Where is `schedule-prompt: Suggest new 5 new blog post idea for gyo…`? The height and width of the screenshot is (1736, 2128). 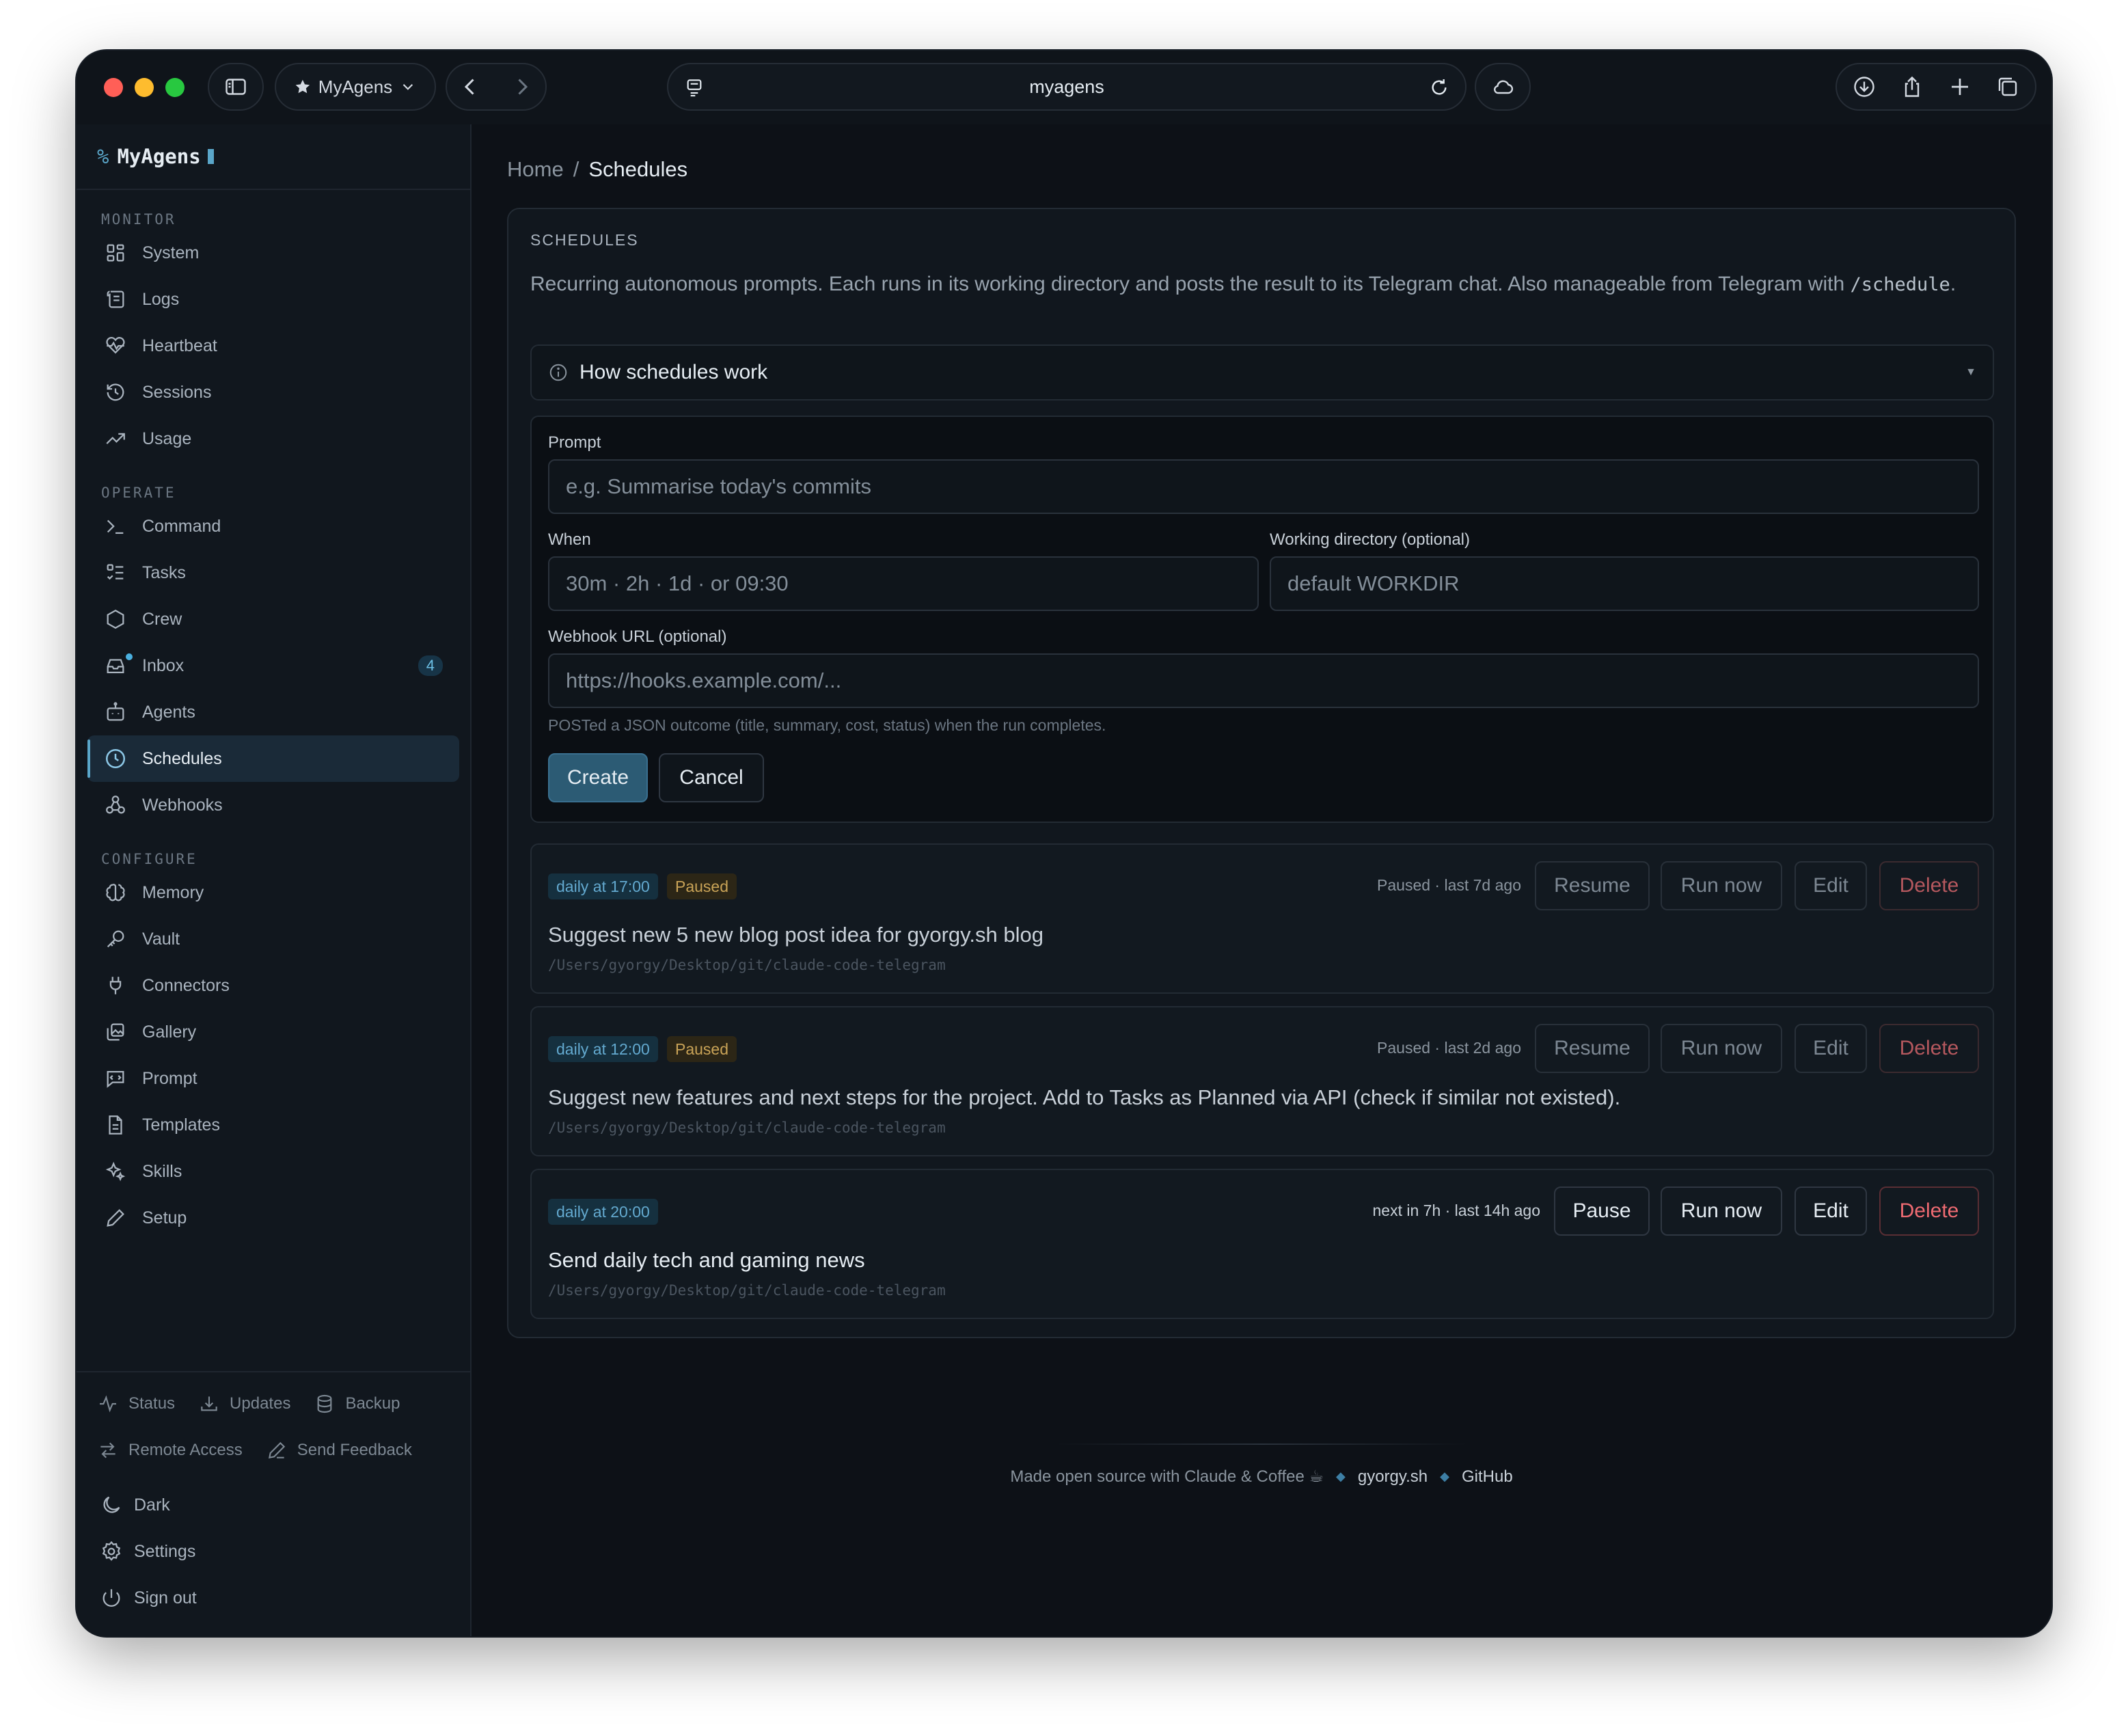
schedule-prompt: Suggest new 5 new blog post idea for gyo… is located at coordinates (796, 935).